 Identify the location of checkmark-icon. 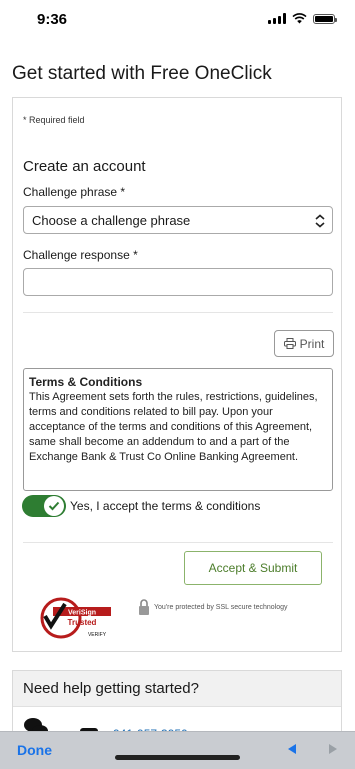
(54, 506).